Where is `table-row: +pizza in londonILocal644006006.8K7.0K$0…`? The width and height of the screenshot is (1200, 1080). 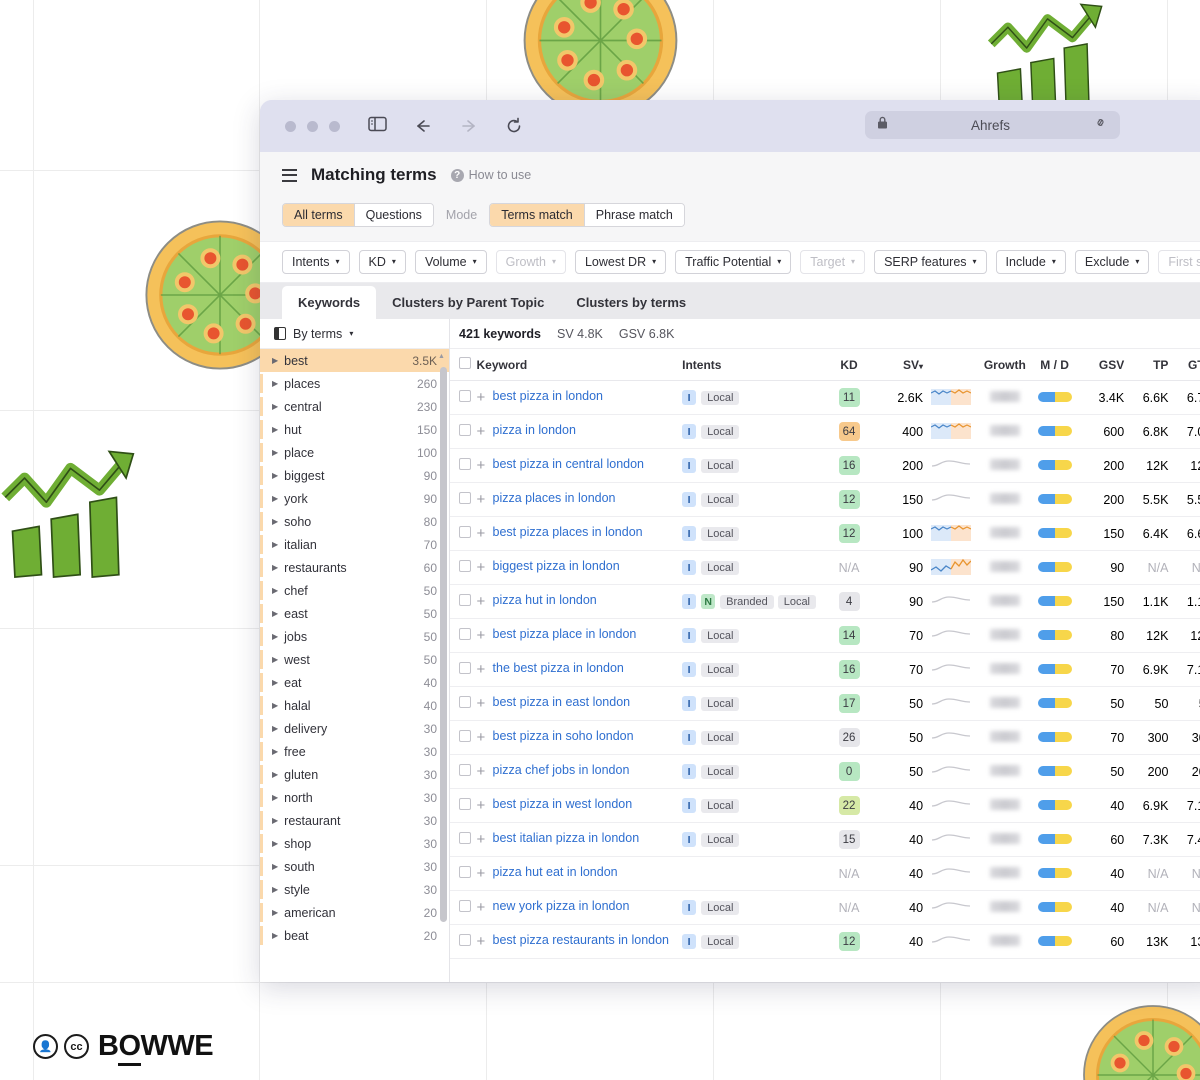 table-row: +pizza in londonILocal644006006.8K7.0K$0… is located at coordinates (825, 431).